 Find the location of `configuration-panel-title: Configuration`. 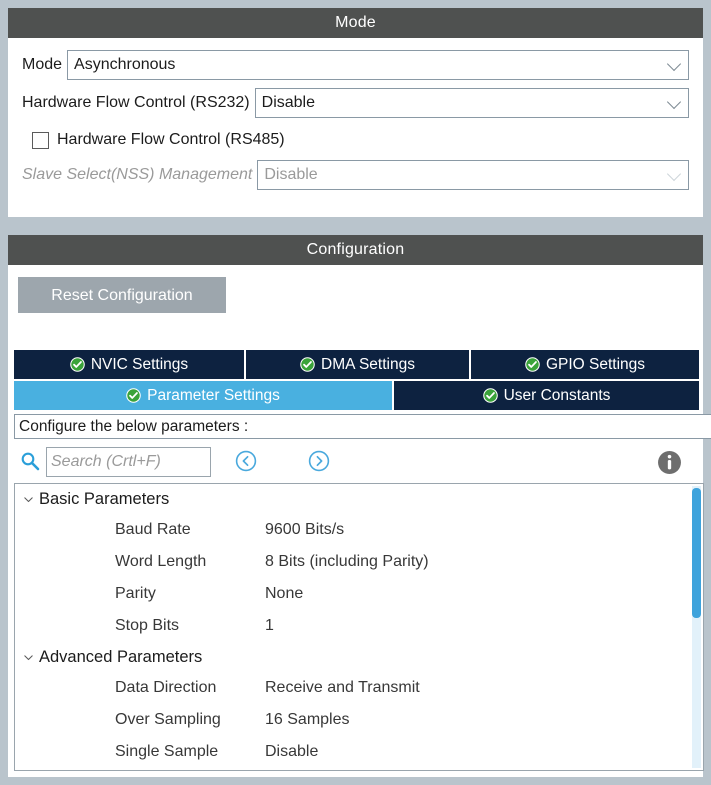

configuration-panel-title: Configuration is located at coordinates (355, 250).